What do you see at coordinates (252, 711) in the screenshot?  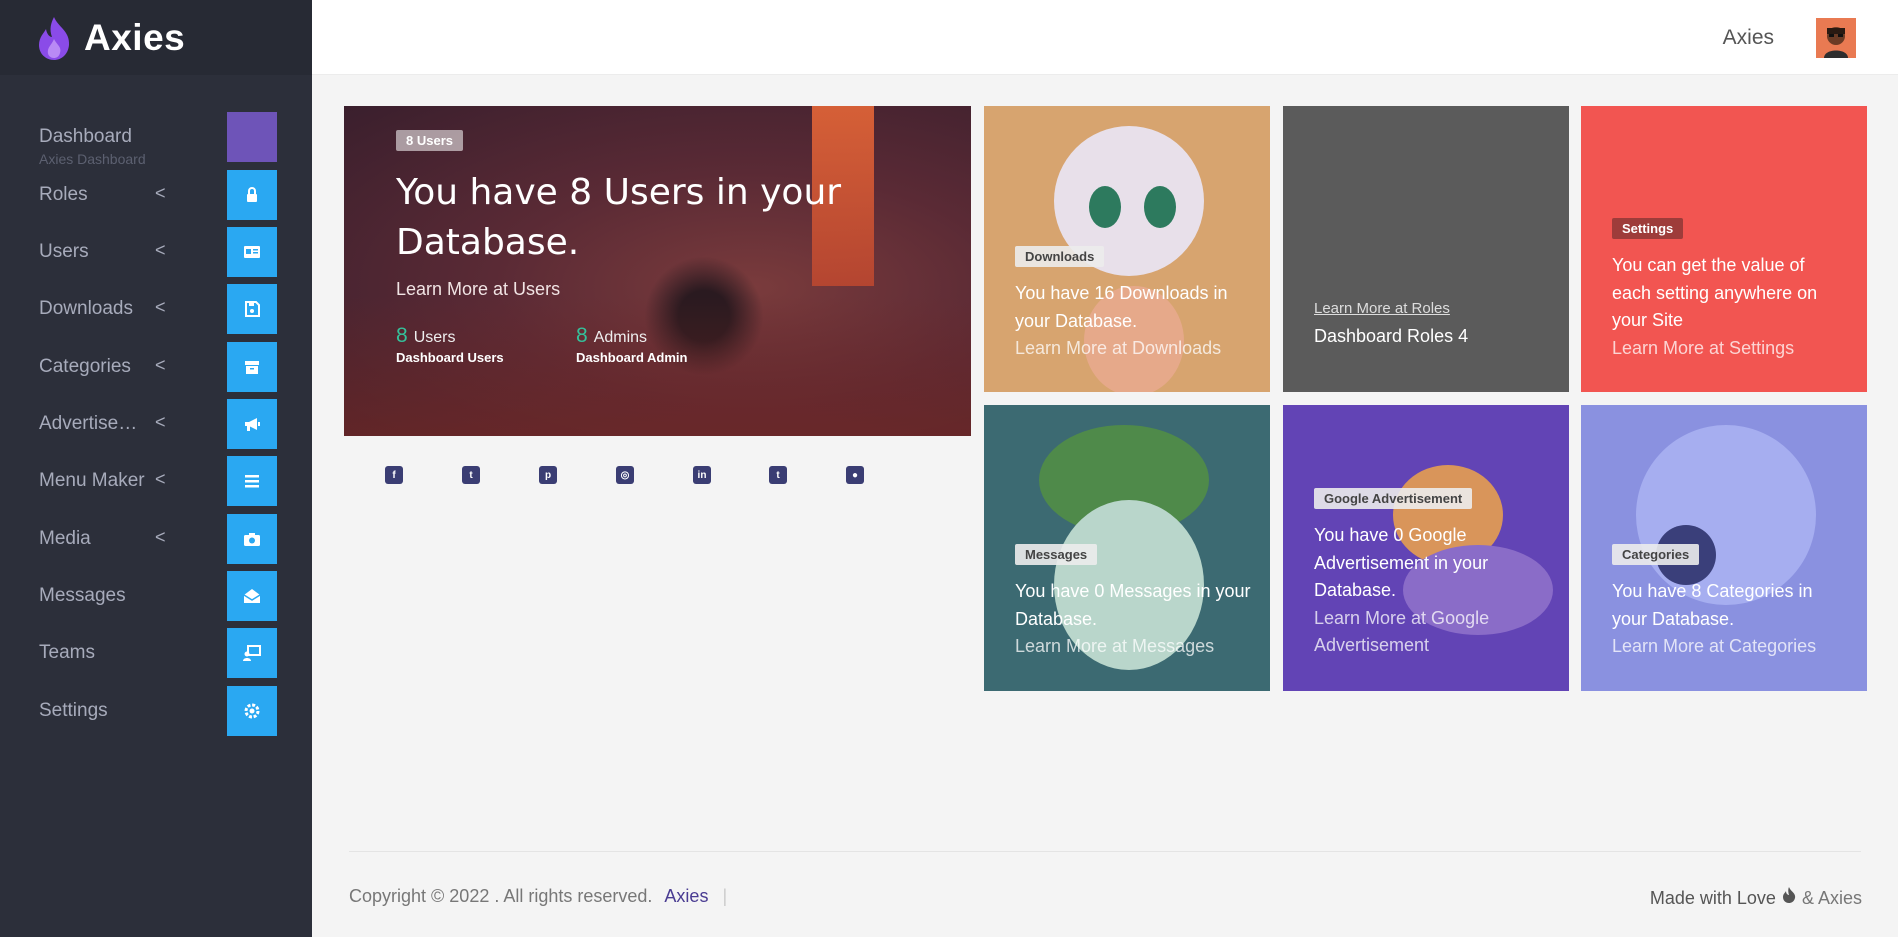 I see `gear-icon` at bounding box center [252, 711].